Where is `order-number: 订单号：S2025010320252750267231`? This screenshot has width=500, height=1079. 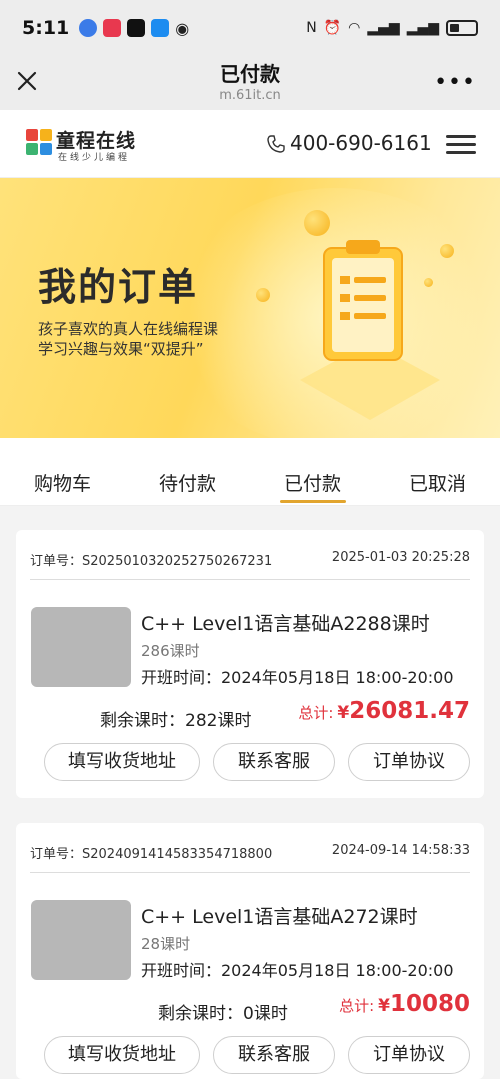
order-number: 订单号：S2025010320252750267231 is located at coordinates (151, 561).